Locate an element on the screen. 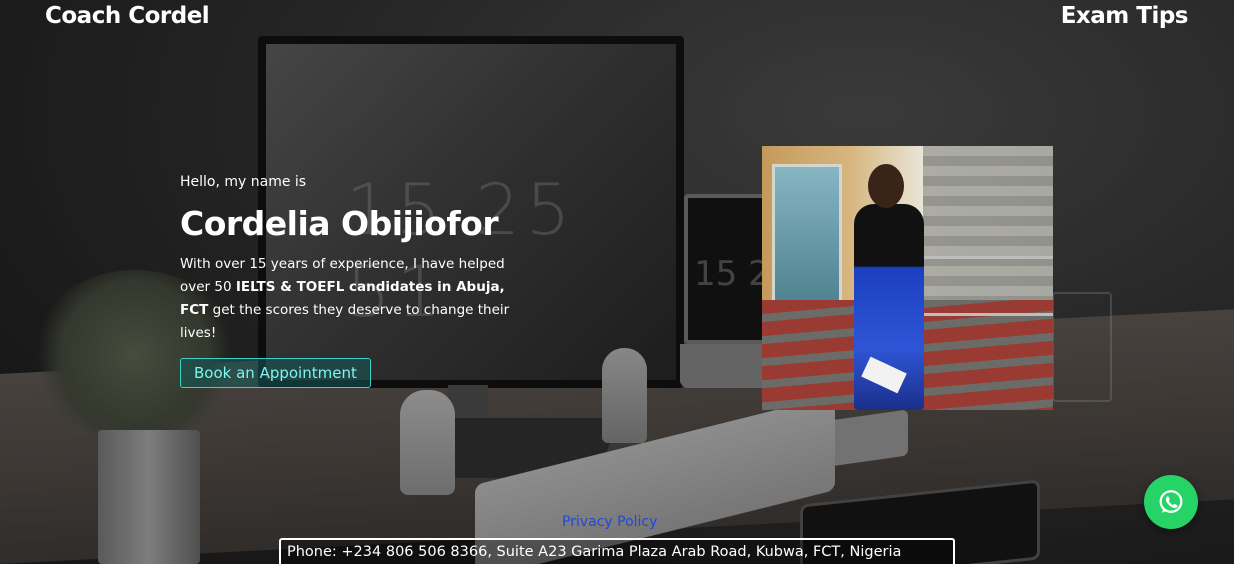 Image resolution: width=1234 pixels, height=564 pixels. privacy-policy-link: Privacy Policy is located at coordinates (609, 522).